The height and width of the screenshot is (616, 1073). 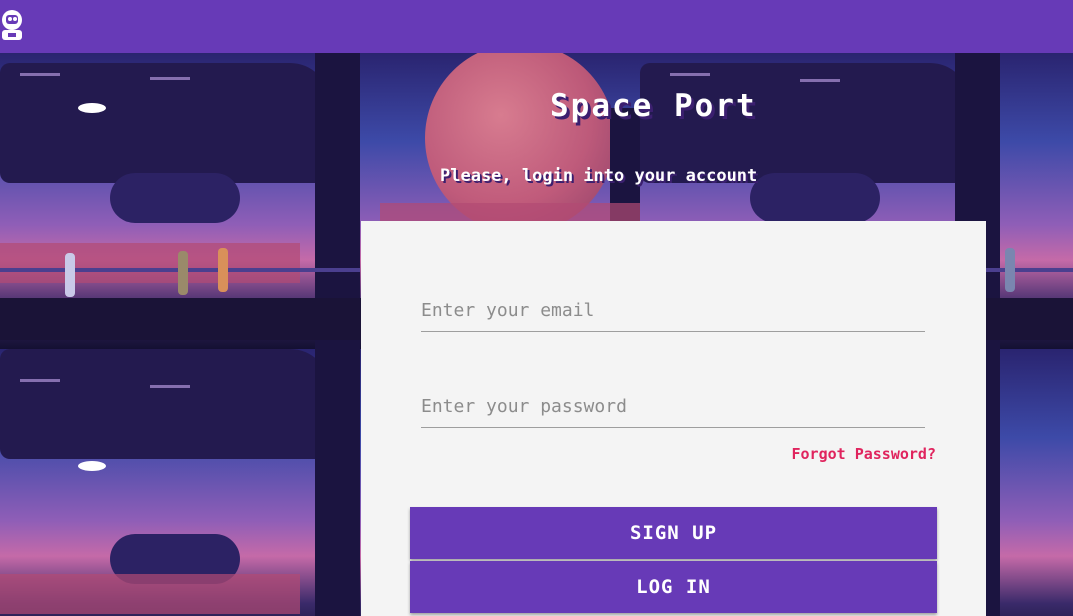 I want to click on log-in-button: LOG IN, so click(x=673, y=587).